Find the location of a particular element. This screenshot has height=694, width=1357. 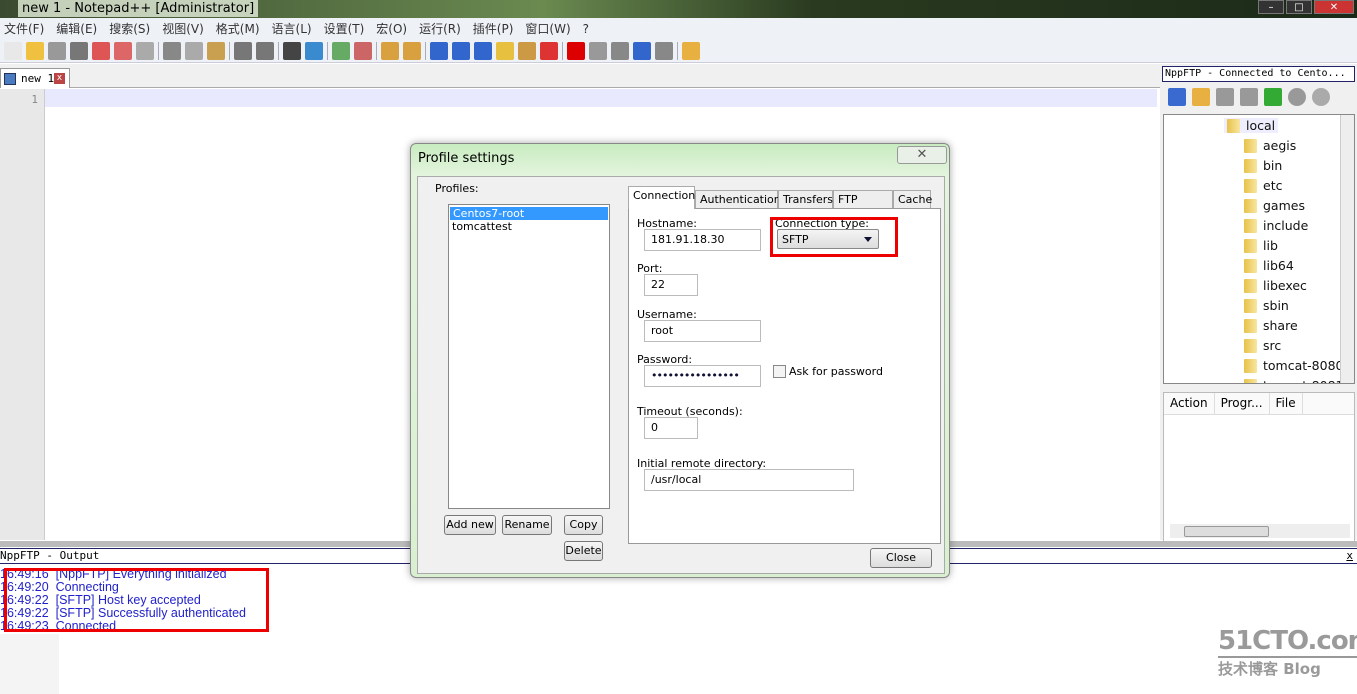

scrollbar-thumb is located at coordinates (1226, 531).